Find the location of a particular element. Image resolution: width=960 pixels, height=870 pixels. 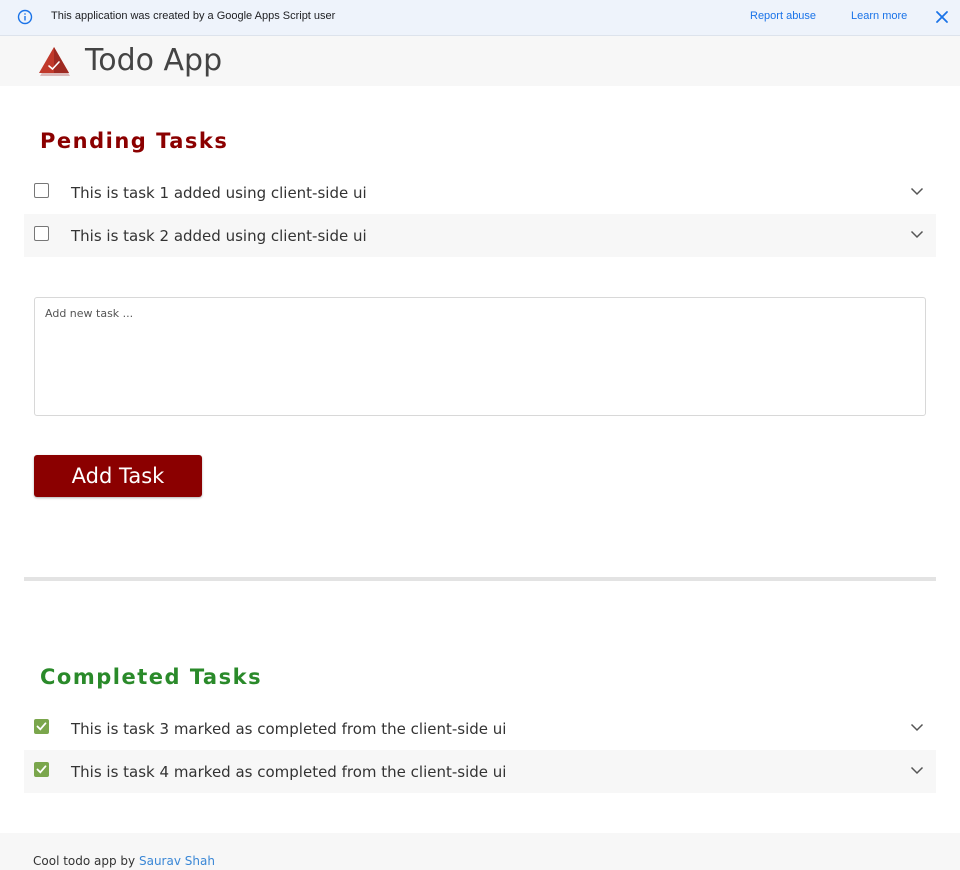

add-task-button: Add Task is located at coordinates (118, 476).